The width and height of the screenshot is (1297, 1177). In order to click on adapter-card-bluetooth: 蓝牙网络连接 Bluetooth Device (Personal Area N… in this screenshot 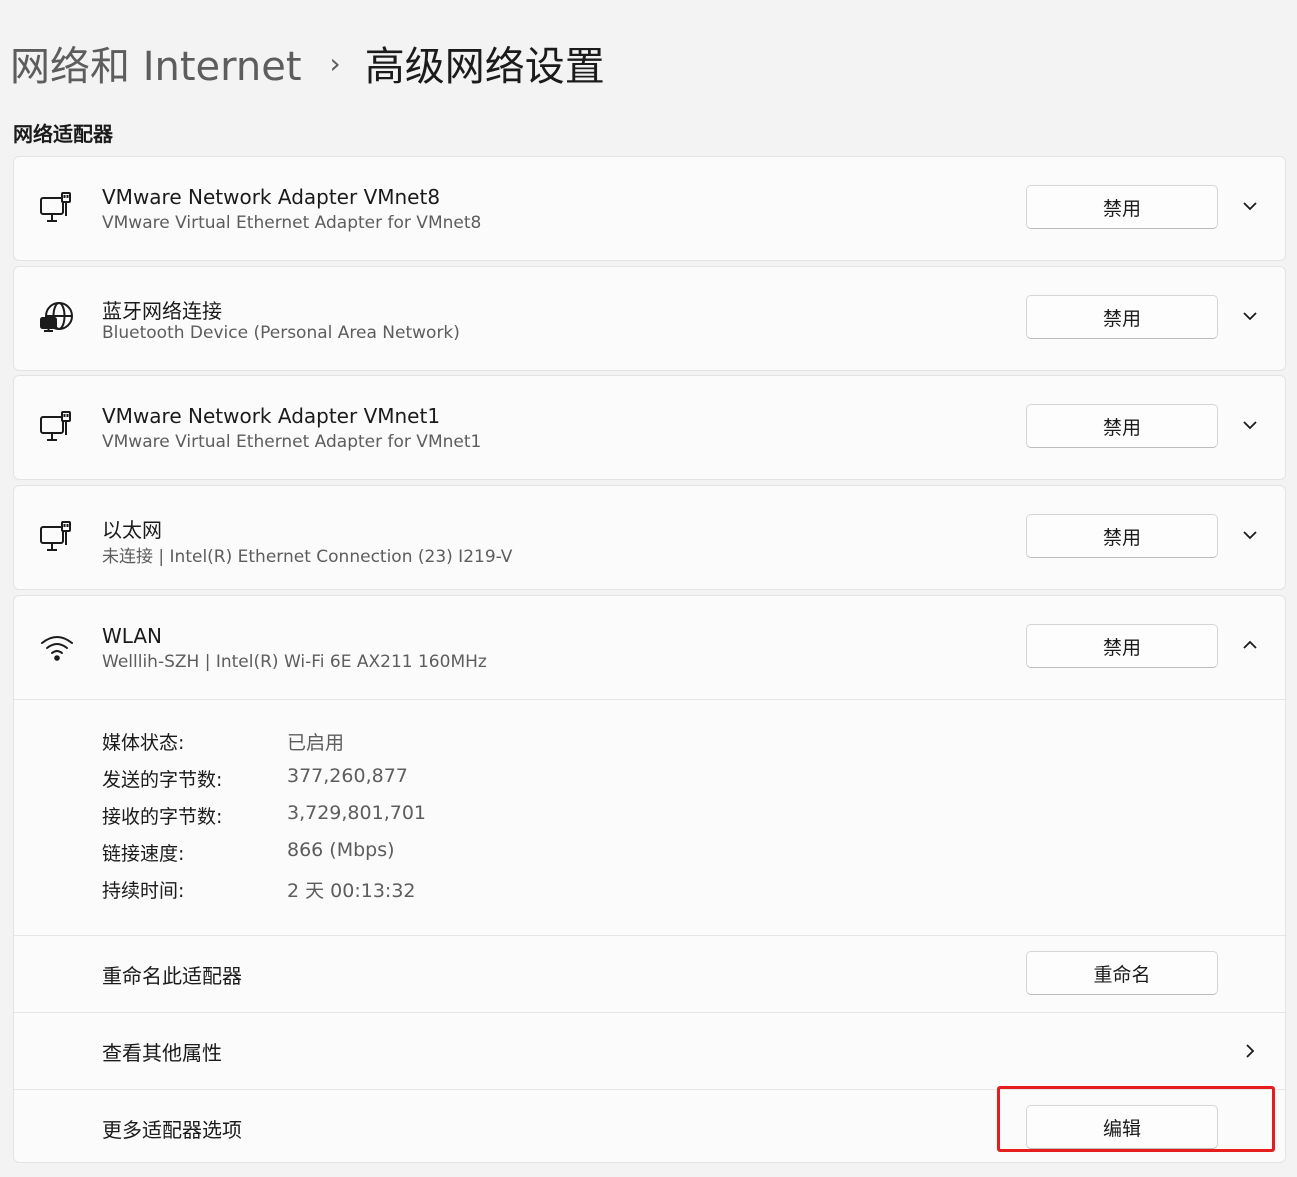, I will do `click(649, 318)`.